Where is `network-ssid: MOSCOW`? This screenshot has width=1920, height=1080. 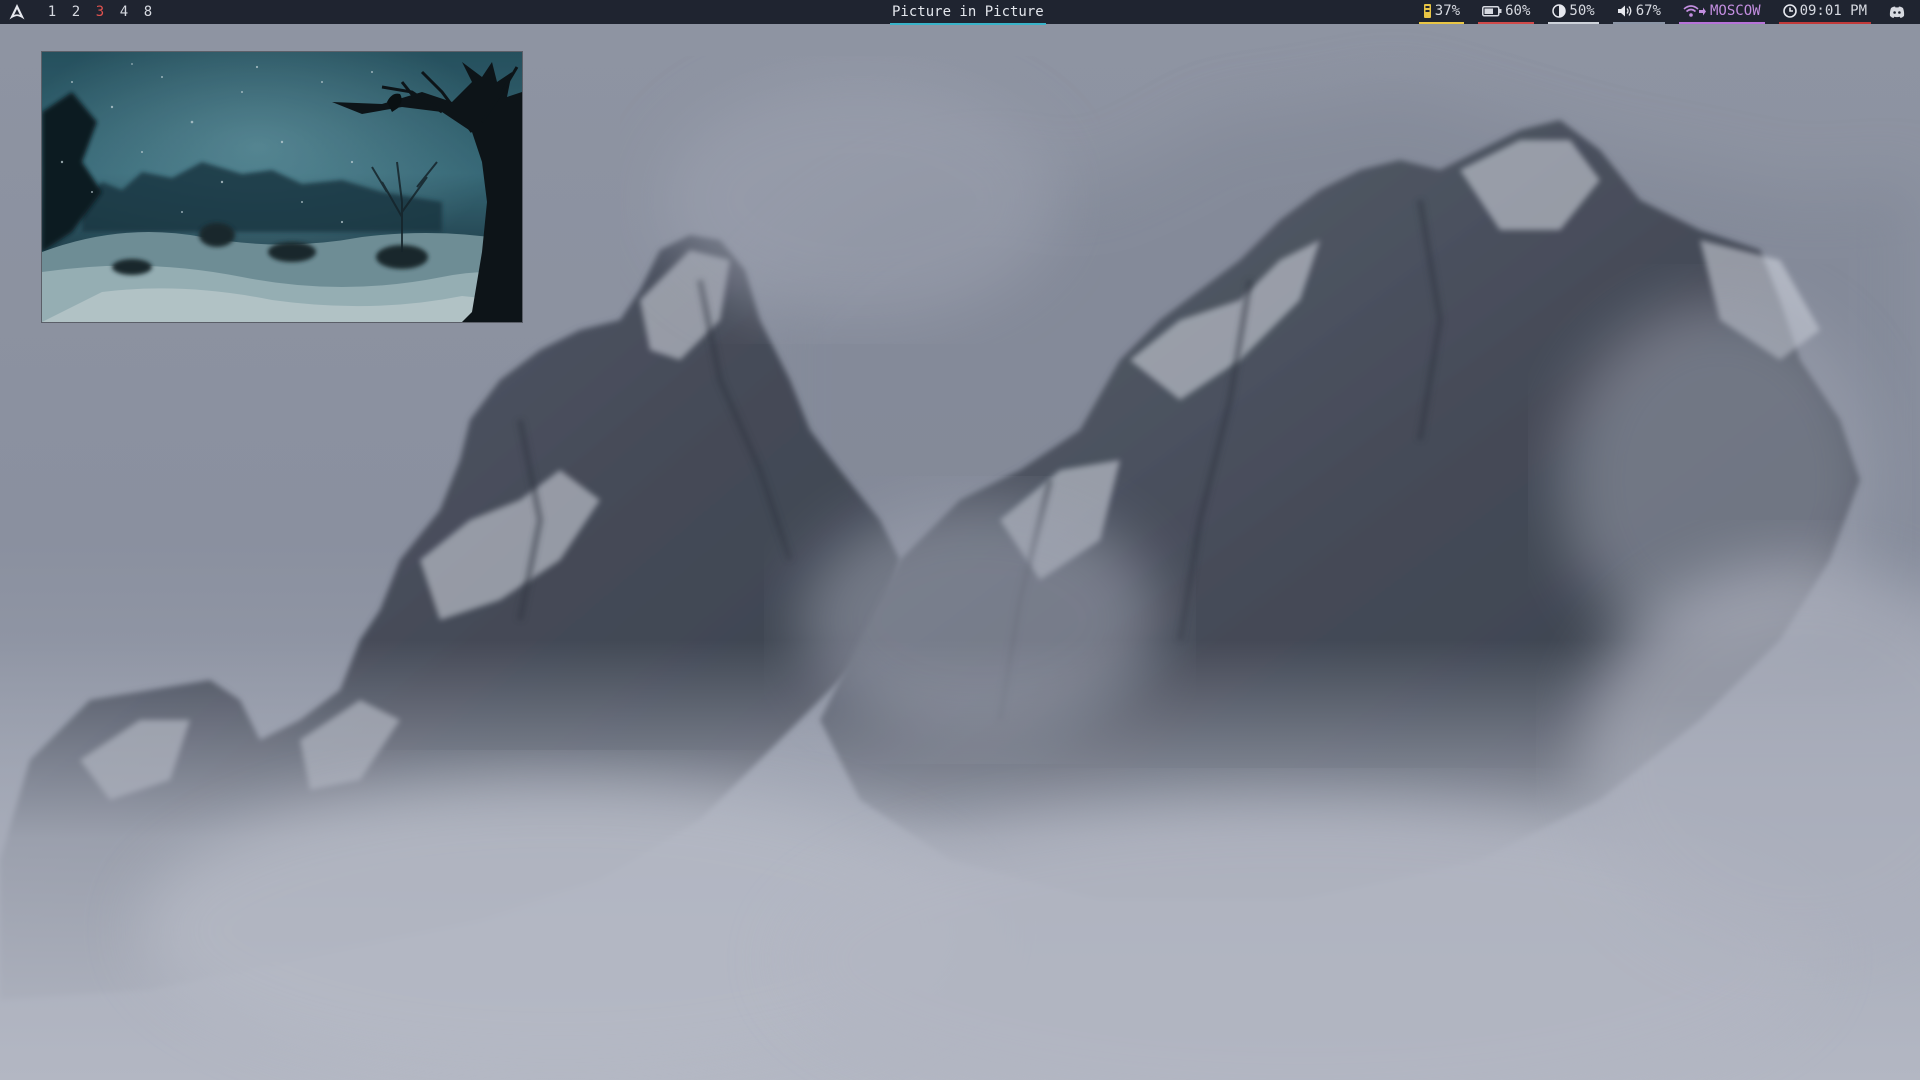
network-ssid: MOSCOW is located at coordinates (1735, 11).